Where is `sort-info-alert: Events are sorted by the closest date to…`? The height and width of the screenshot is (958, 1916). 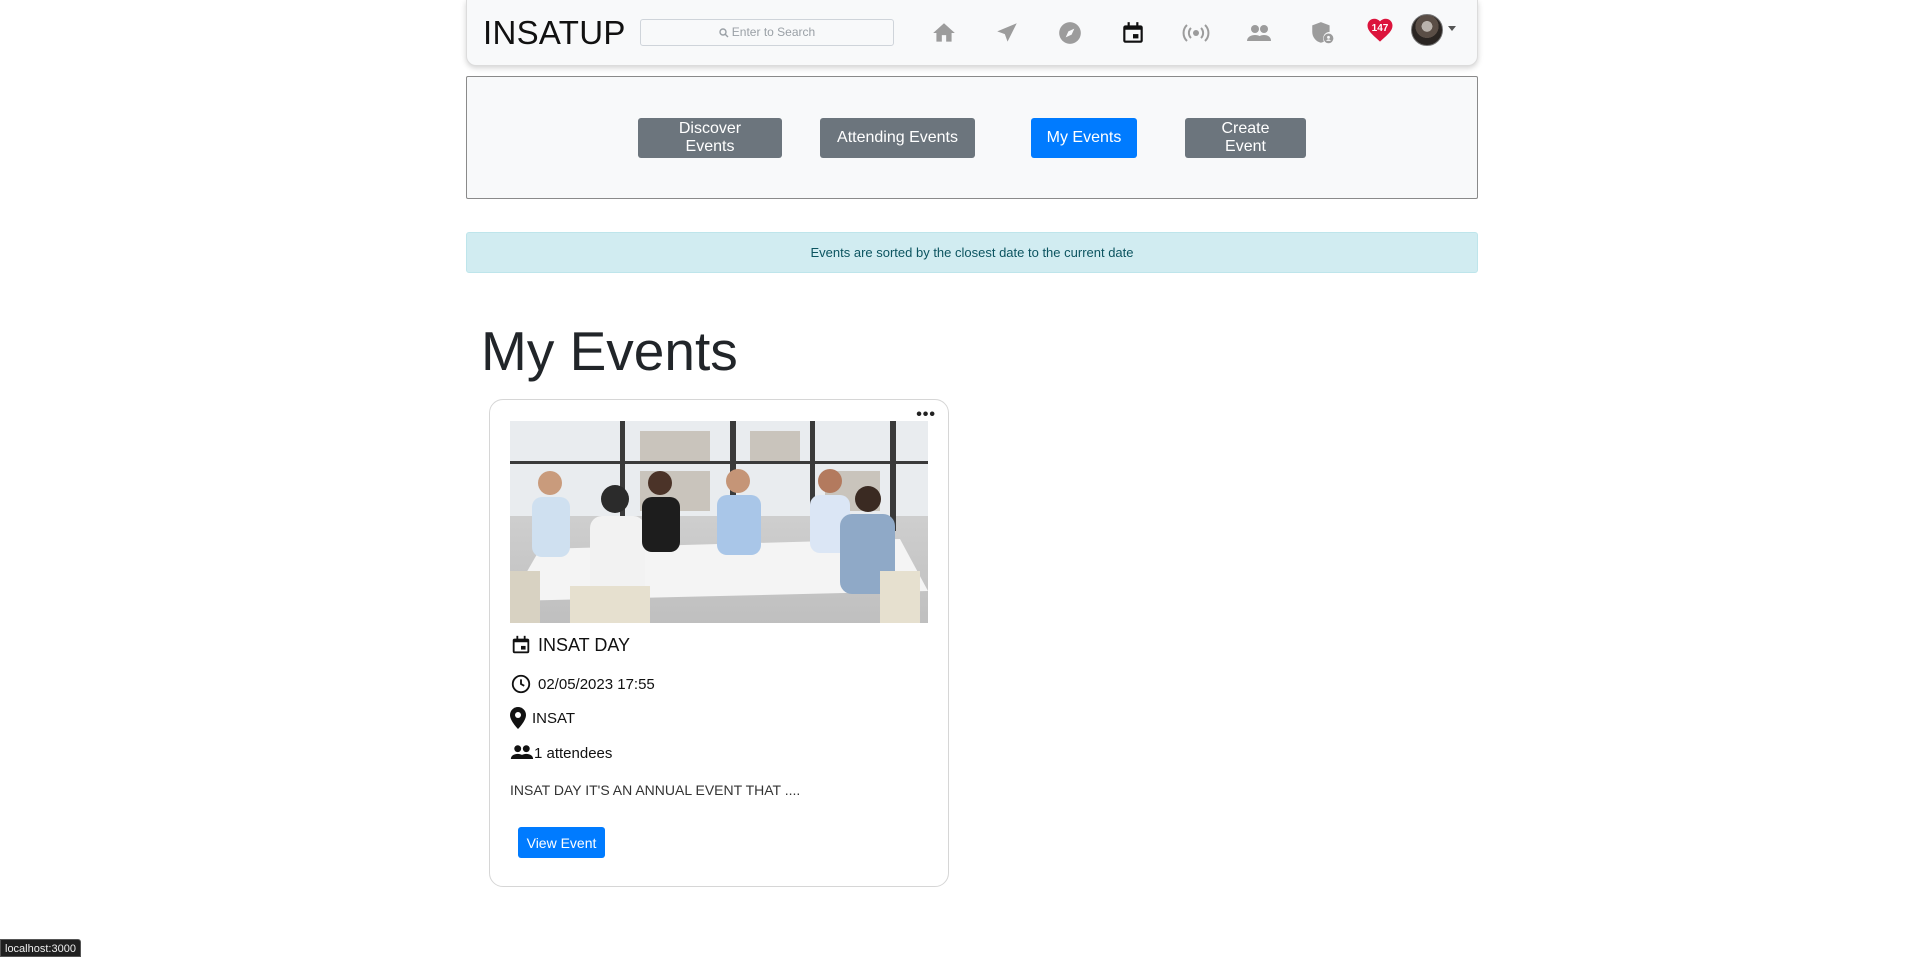 sort-info-alert: Events are sorted by the closest date to… is located at coordinates (972, 252).